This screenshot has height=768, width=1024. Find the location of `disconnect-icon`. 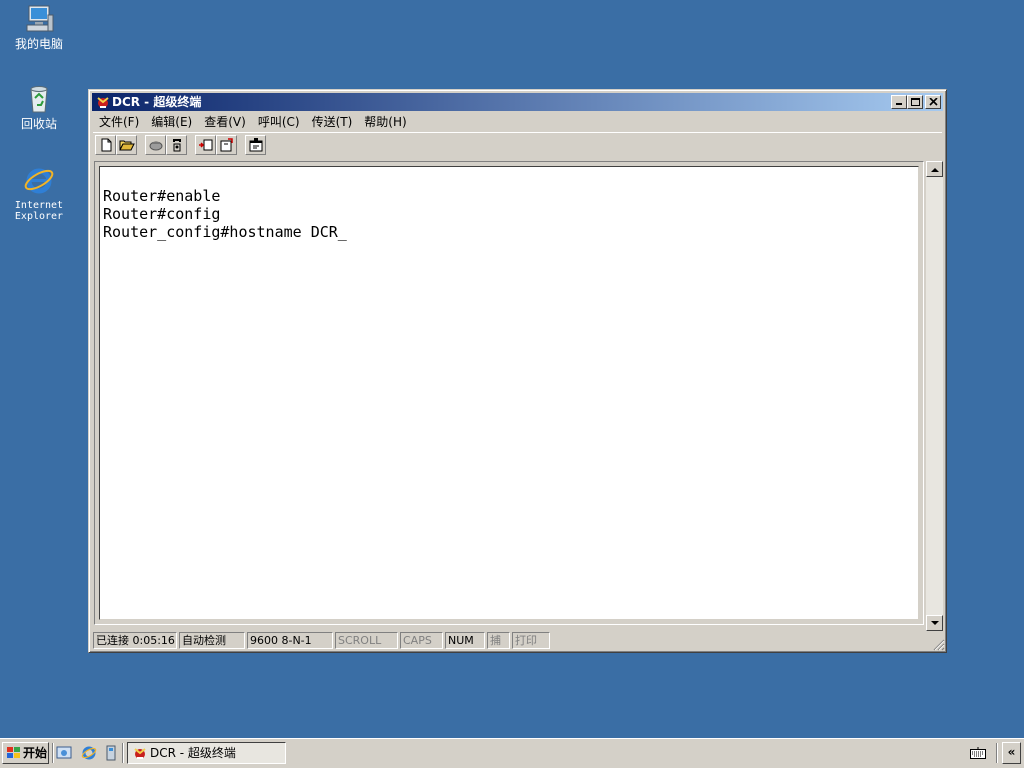

disconnect-icon is located at coordinates (155, 145).